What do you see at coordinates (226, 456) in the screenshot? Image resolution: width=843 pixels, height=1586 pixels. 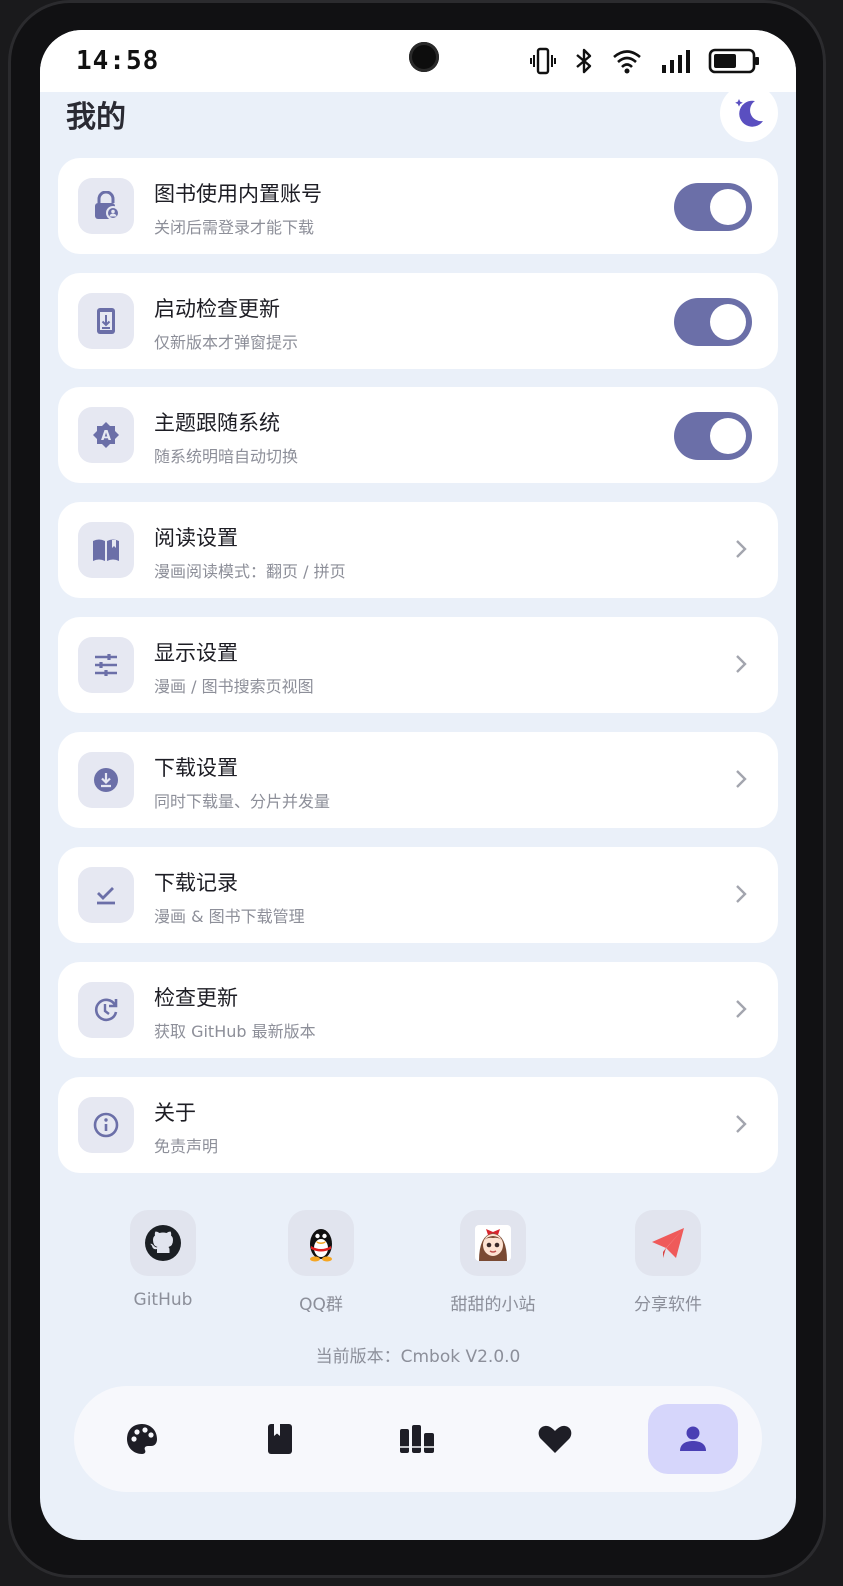 I see `setting-subtitle: 随系统明暗自动切换` at bounding box center [226, 456].